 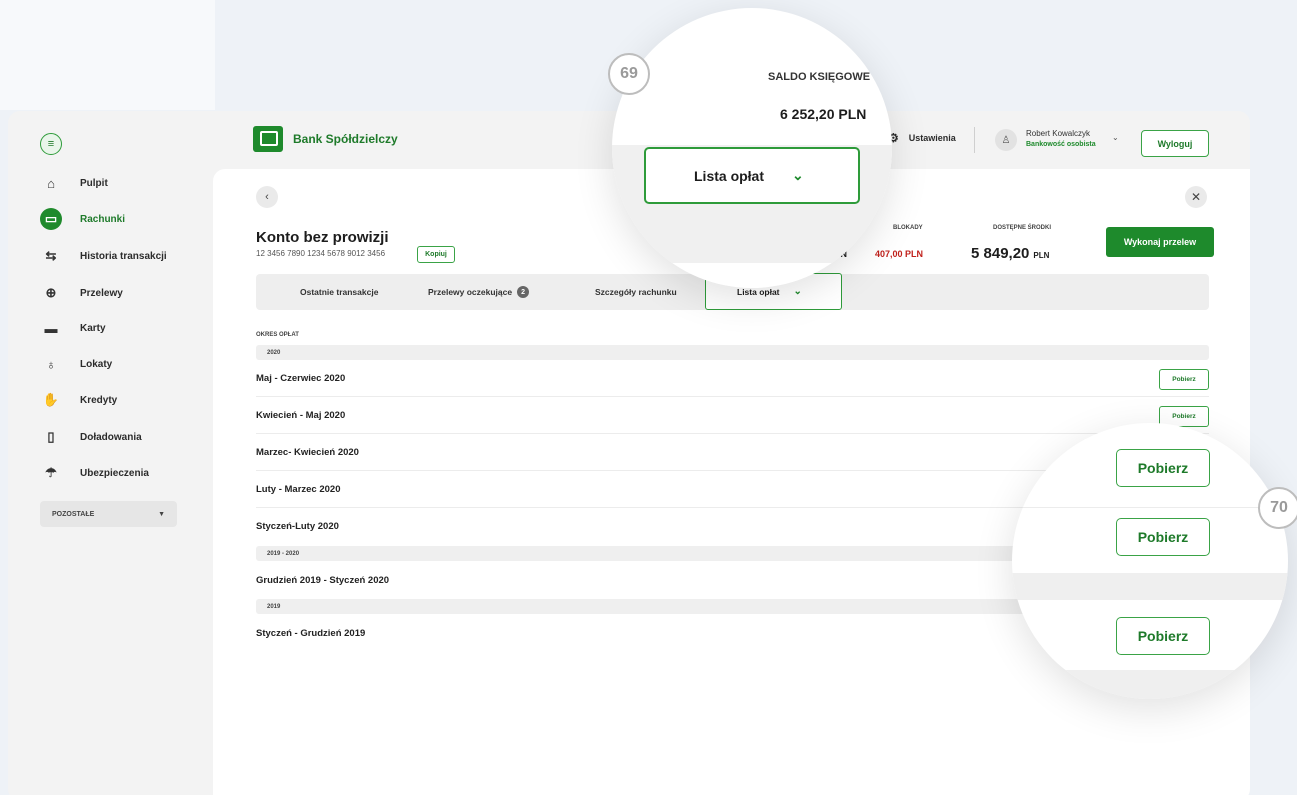 I want to click on fee-period: Luty - Marzec 2020, so click(x=298, y=489).